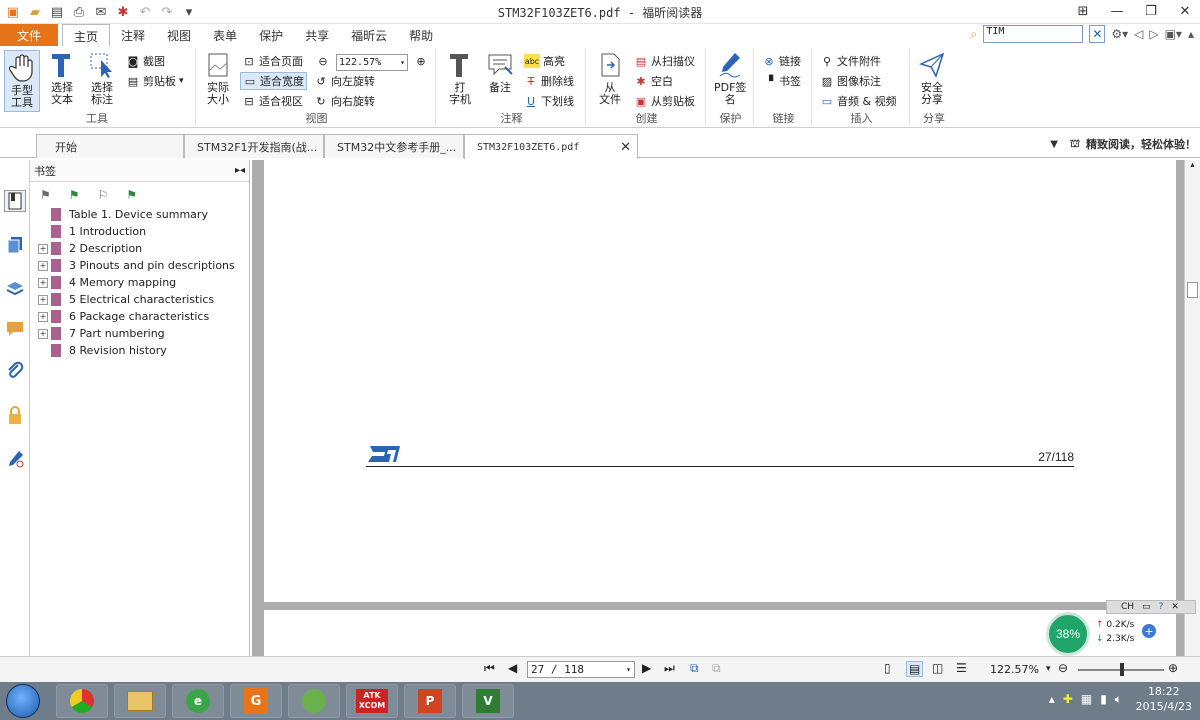 This screenshot has width=1200, height=720. I want to click on file-menu: 文件, so click(29, 35).